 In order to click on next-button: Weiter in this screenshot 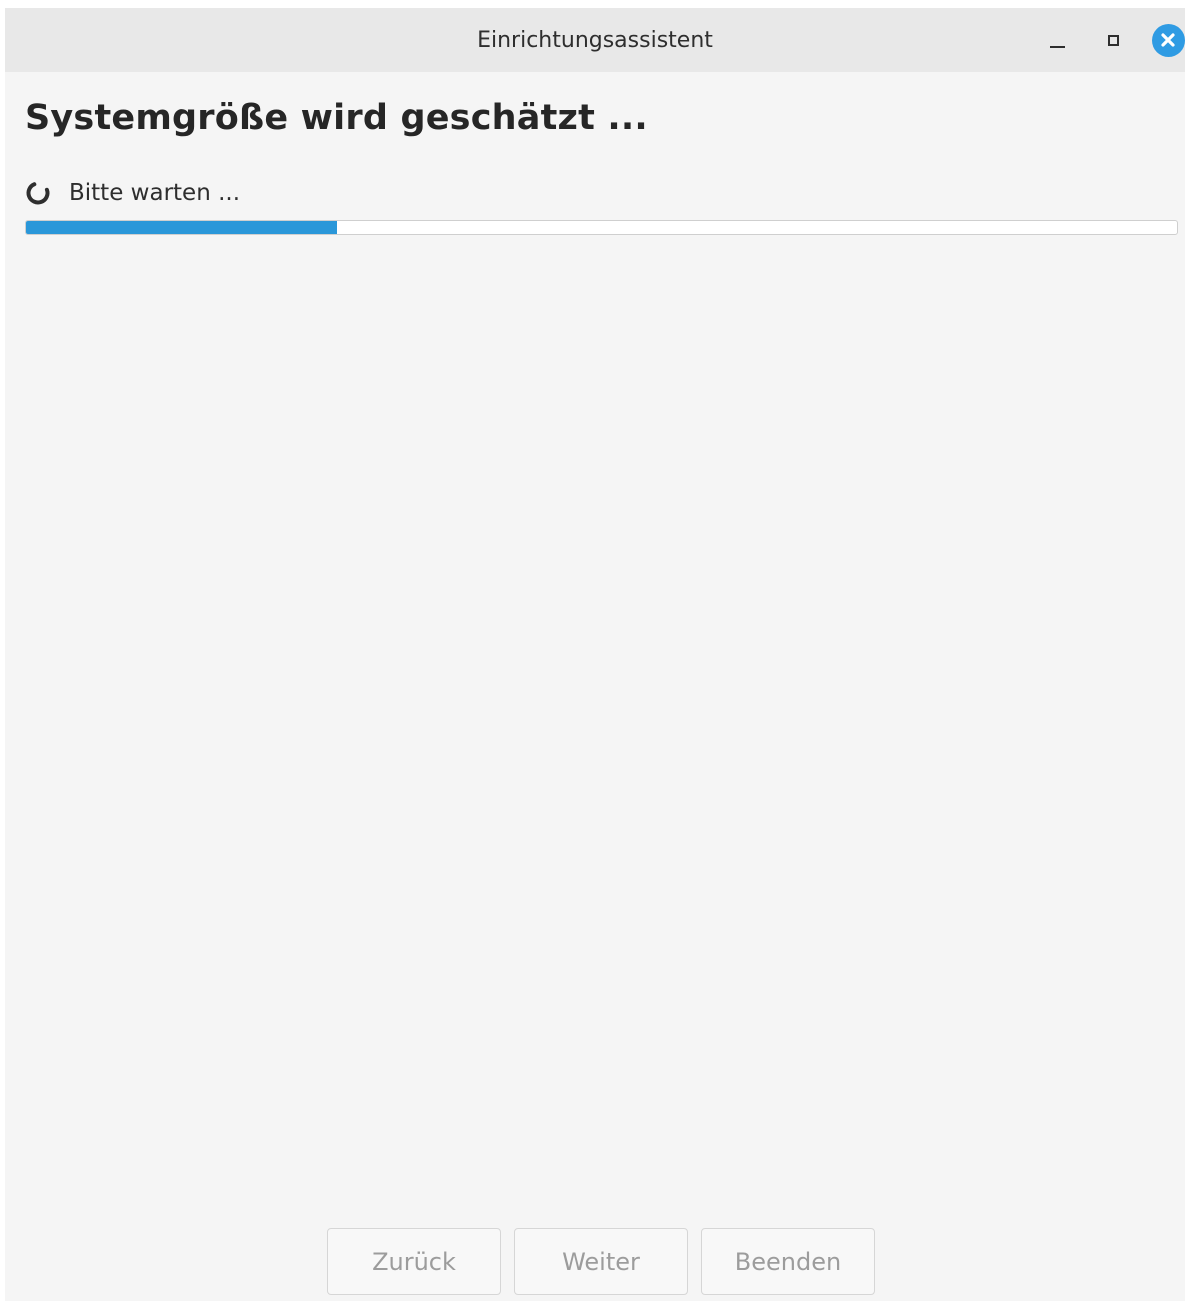, I will do `click(601, 1261)`.